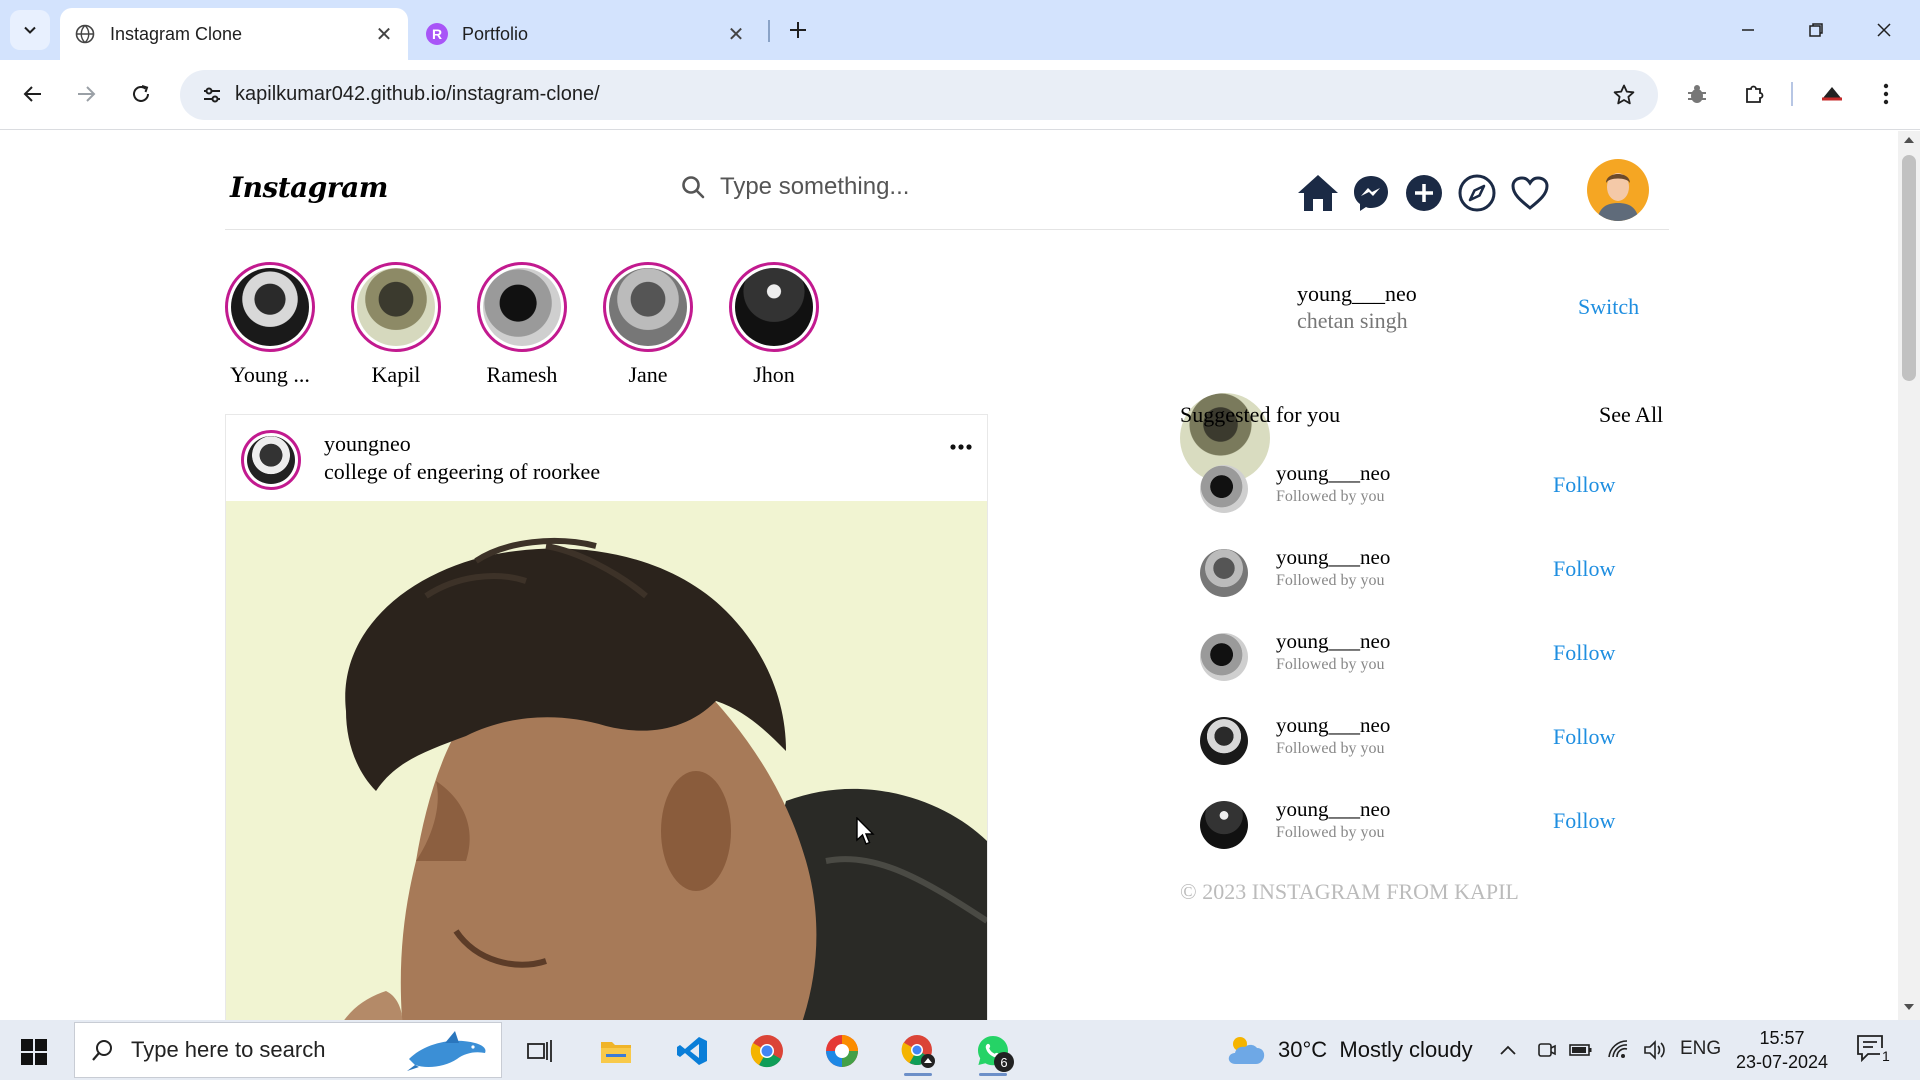  Describe the element at coordinates (417, 94) in the screenshot. I see `url-text: kapilkumar042.github.io/instagram-clone/` at that location.